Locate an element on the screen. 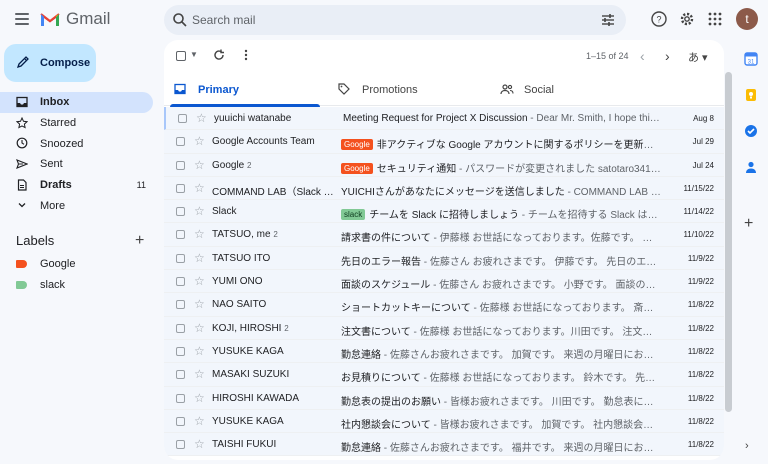 The width and height of the screenshot is (768, 464). scrollbar-thumb is located at coordinates (728, 242).